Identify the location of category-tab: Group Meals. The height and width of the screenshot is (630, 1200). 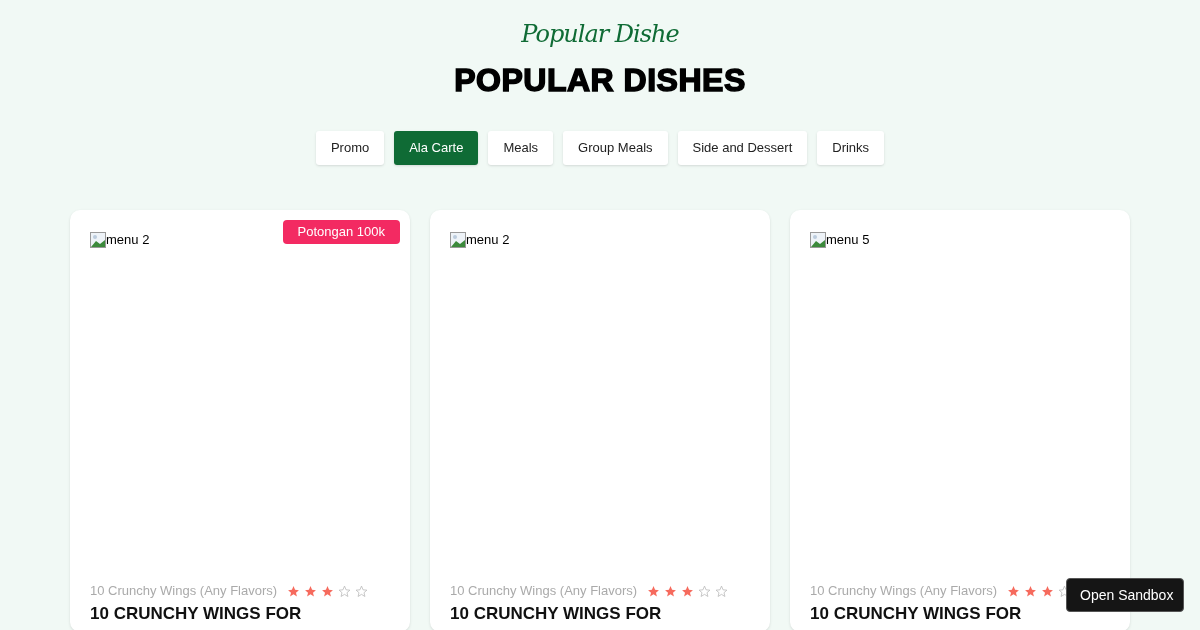
(615, 148).